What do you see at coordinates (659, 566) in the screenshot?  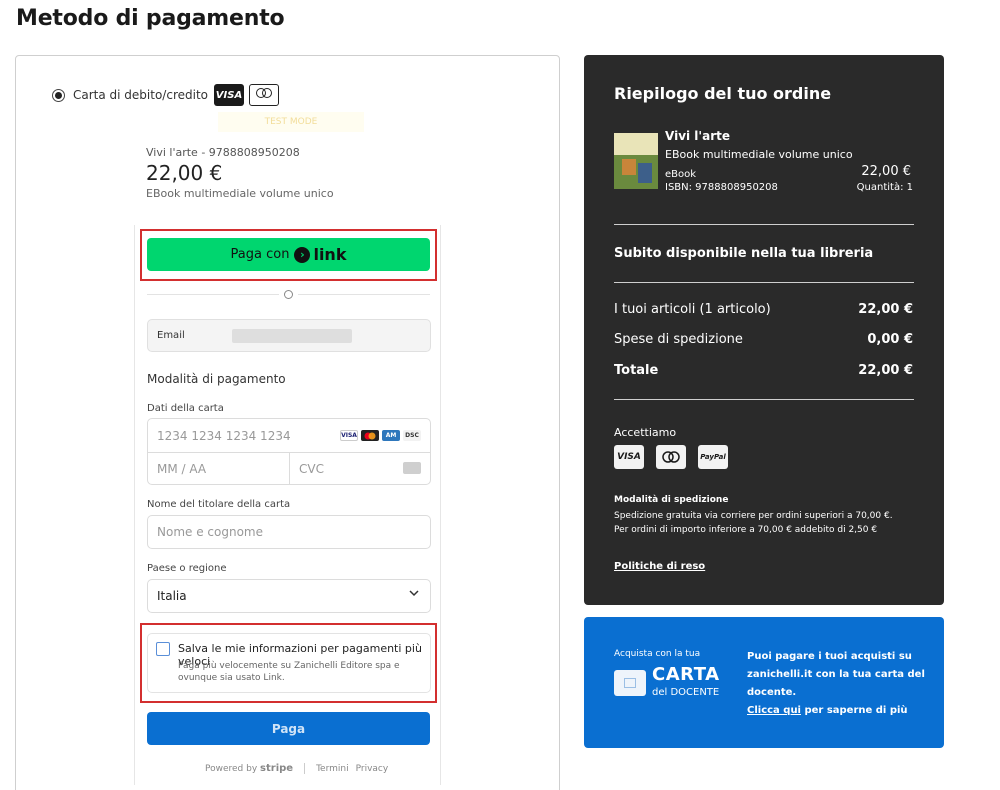 I see `returns-policy-link: Politiche di reso` at bounding box center [659, 566].